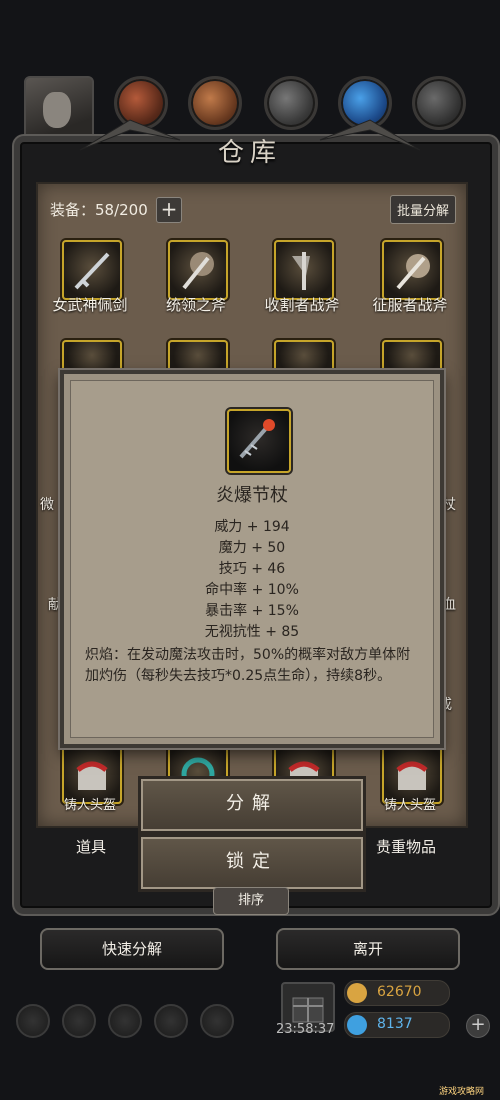 This screenshot has width=500, height=1100. What do you see at coordinates (250, 209) in the screenshot?
I see `equip-header: 装备：58/200 + 批量分解` at bounding box center [250, 209].